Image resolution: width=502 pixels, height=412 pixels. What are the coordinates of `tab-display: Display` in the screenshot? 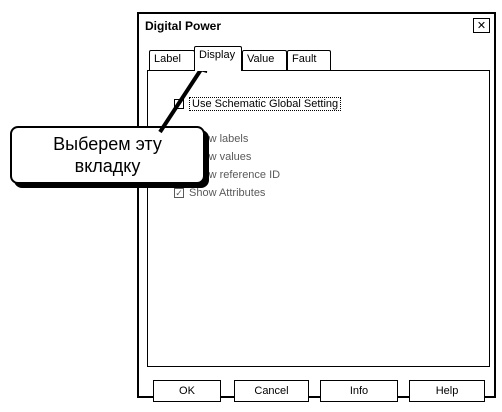 It's located at (218, 58).